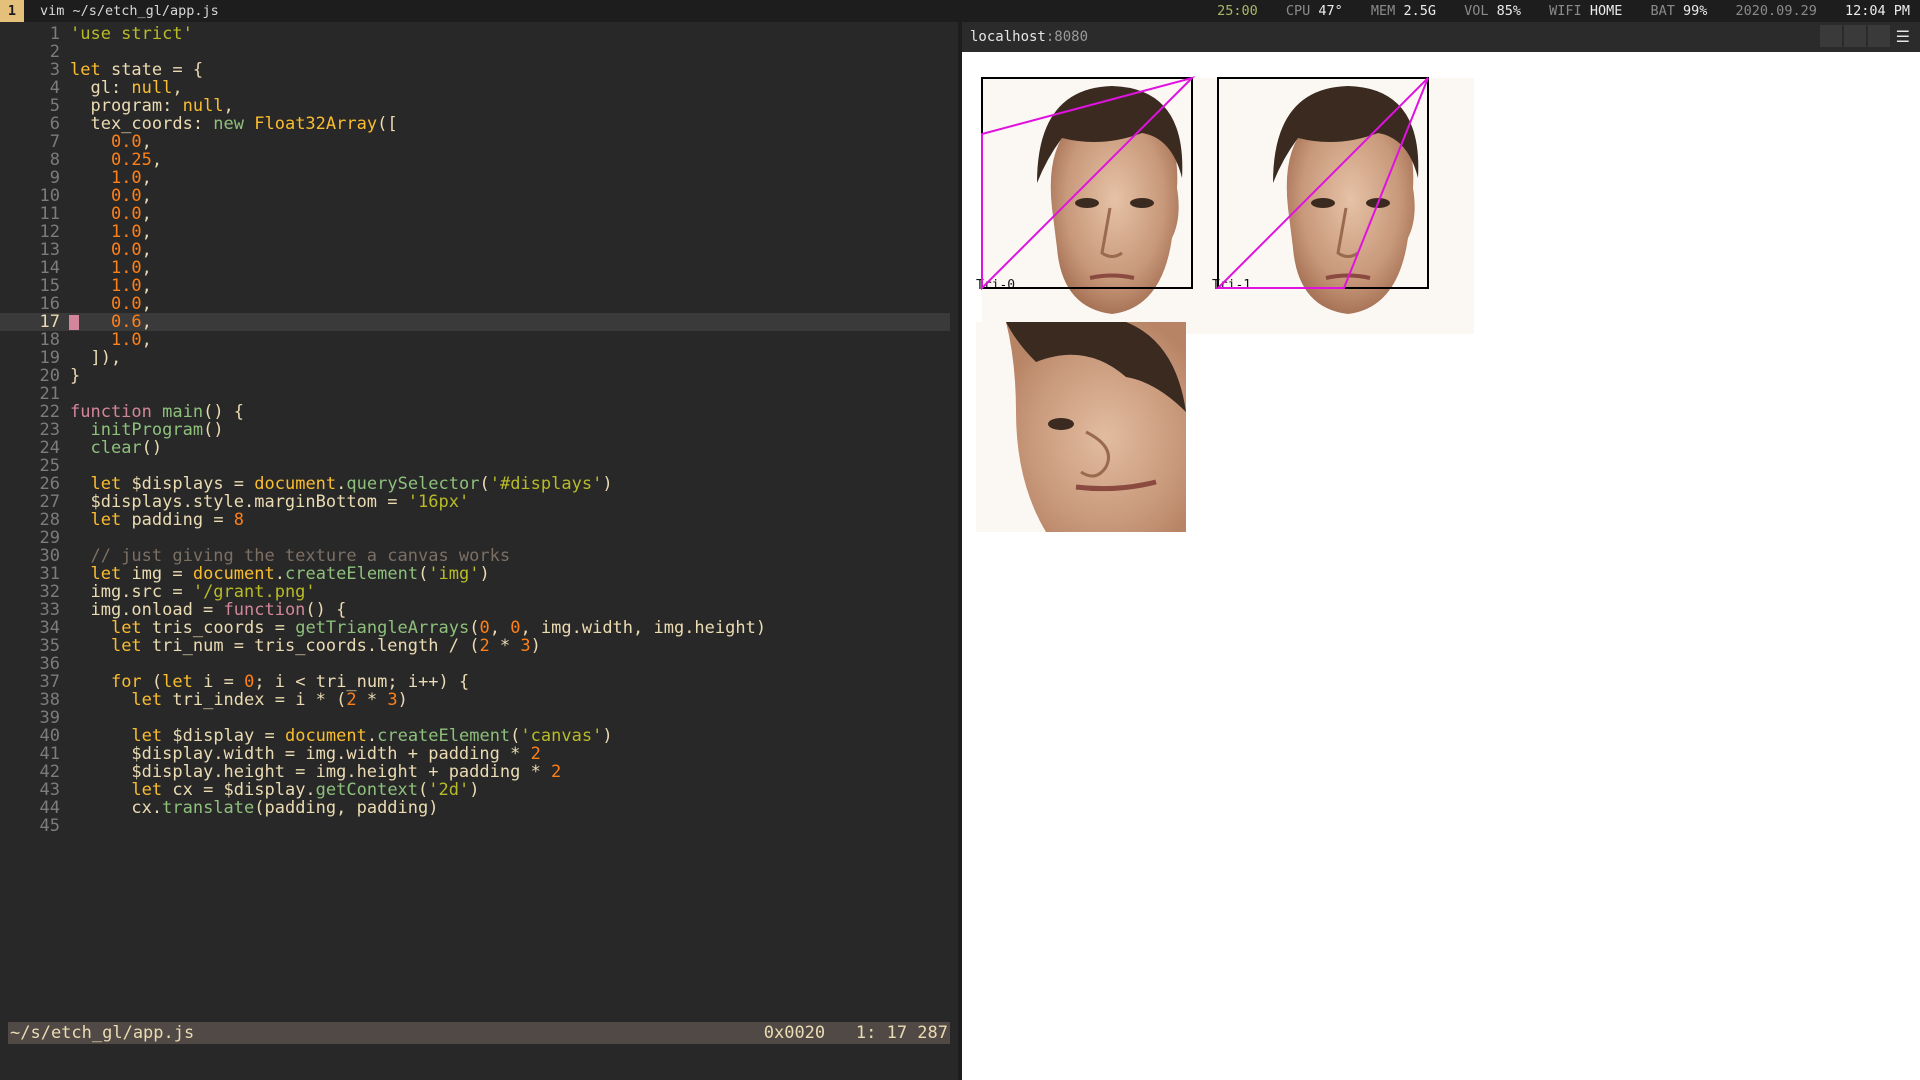  I want to click on code-line: 36, so click(475, 664).